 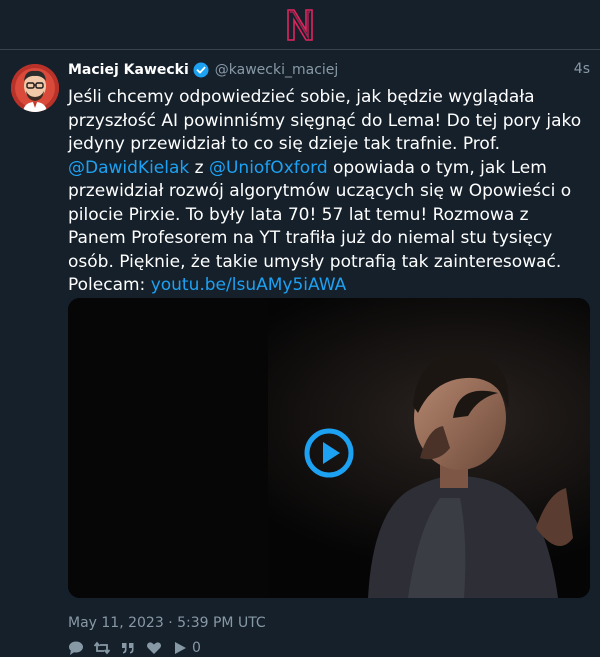 I want to click on top-bar, so click(x=300, y=25).